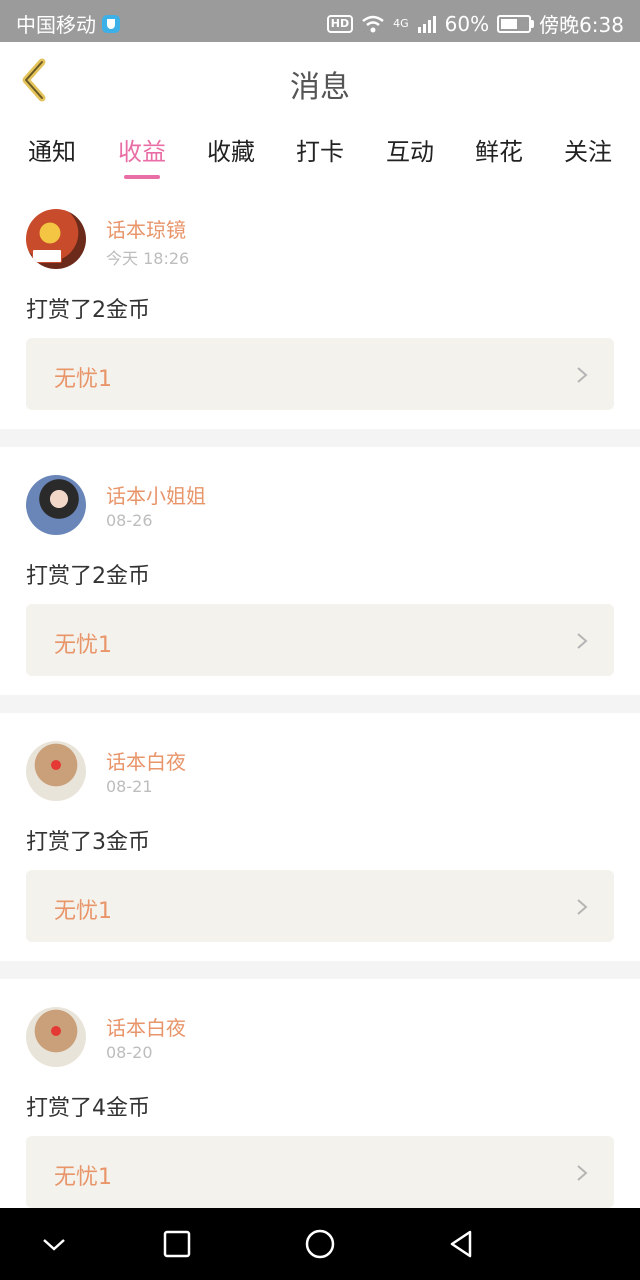  I want to click on tab-favorites: 收藏, so click(231, 149).